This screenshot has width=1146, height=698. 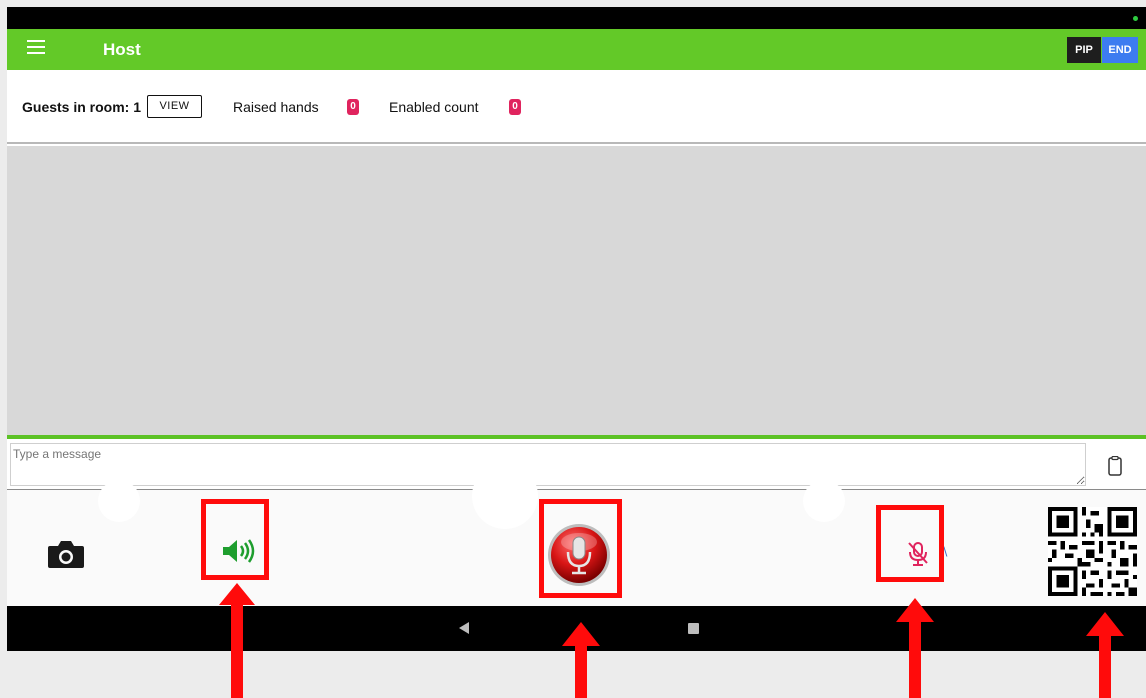 I want to click on pip-button: PIP, so click(x=1084, y=50).